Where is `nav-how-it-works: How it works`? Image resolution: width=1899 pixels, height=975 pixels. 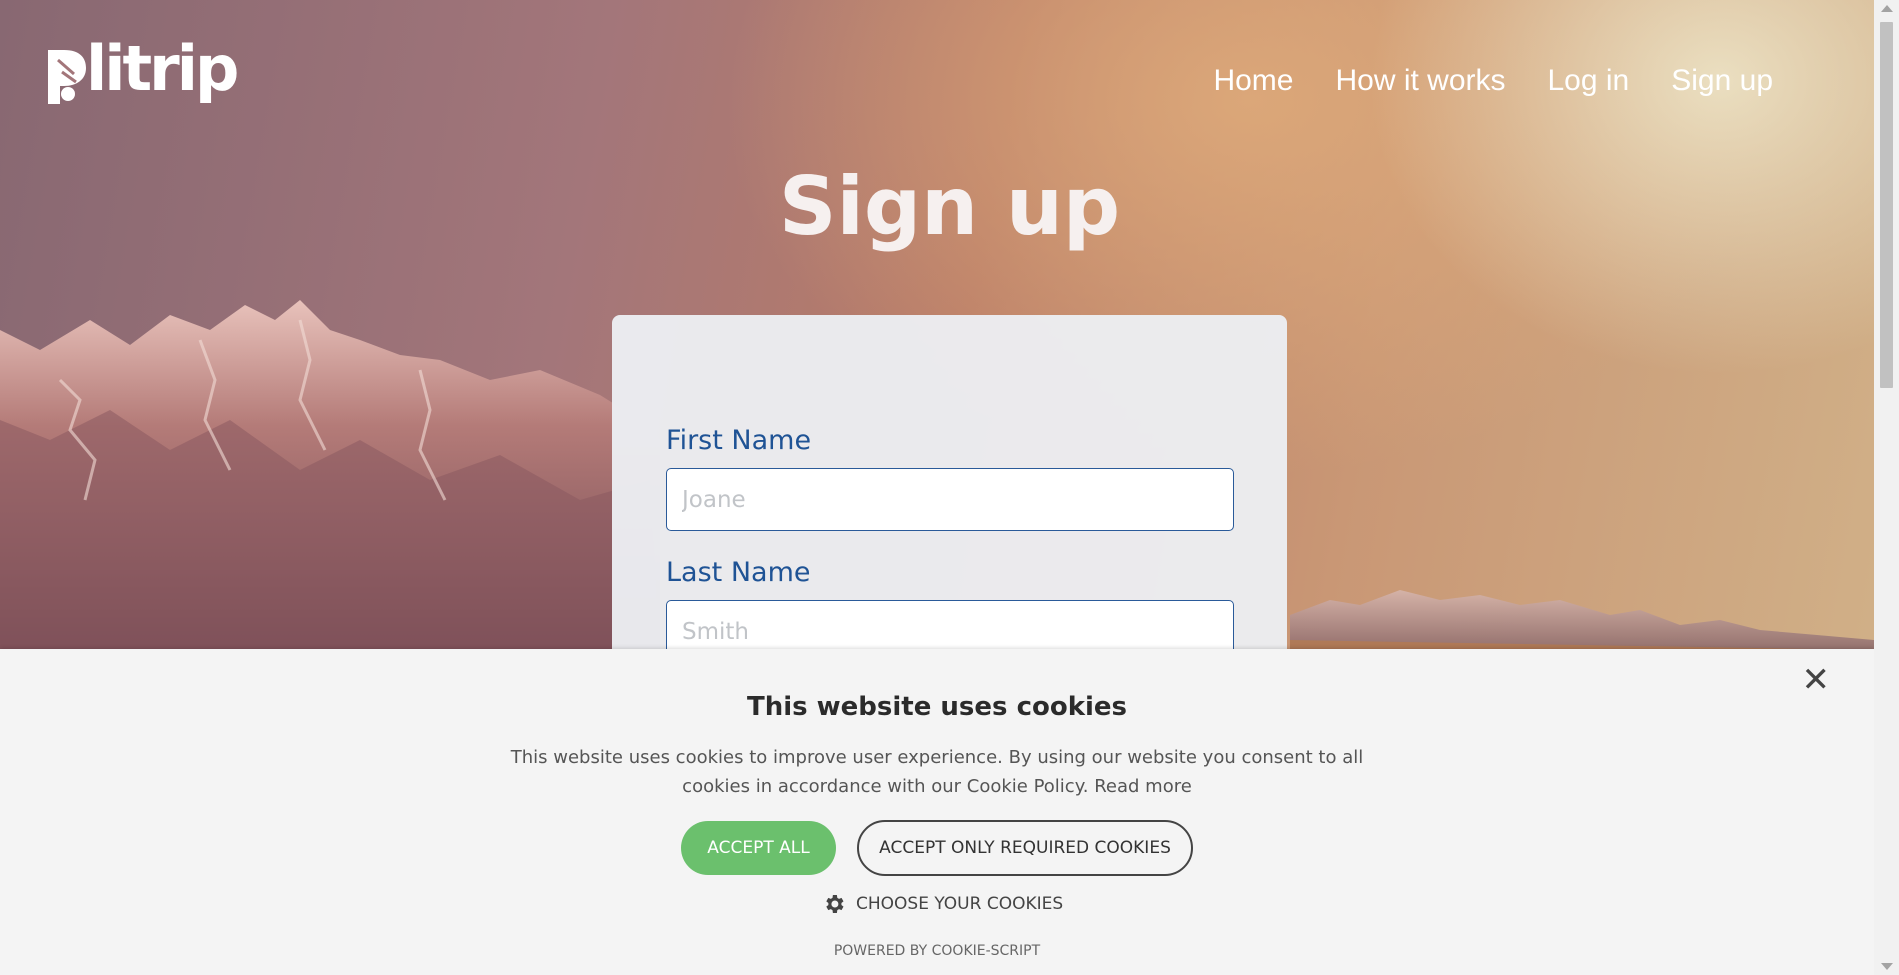 nav-how-it-works: How it works is located at coordinates (1420, 81).